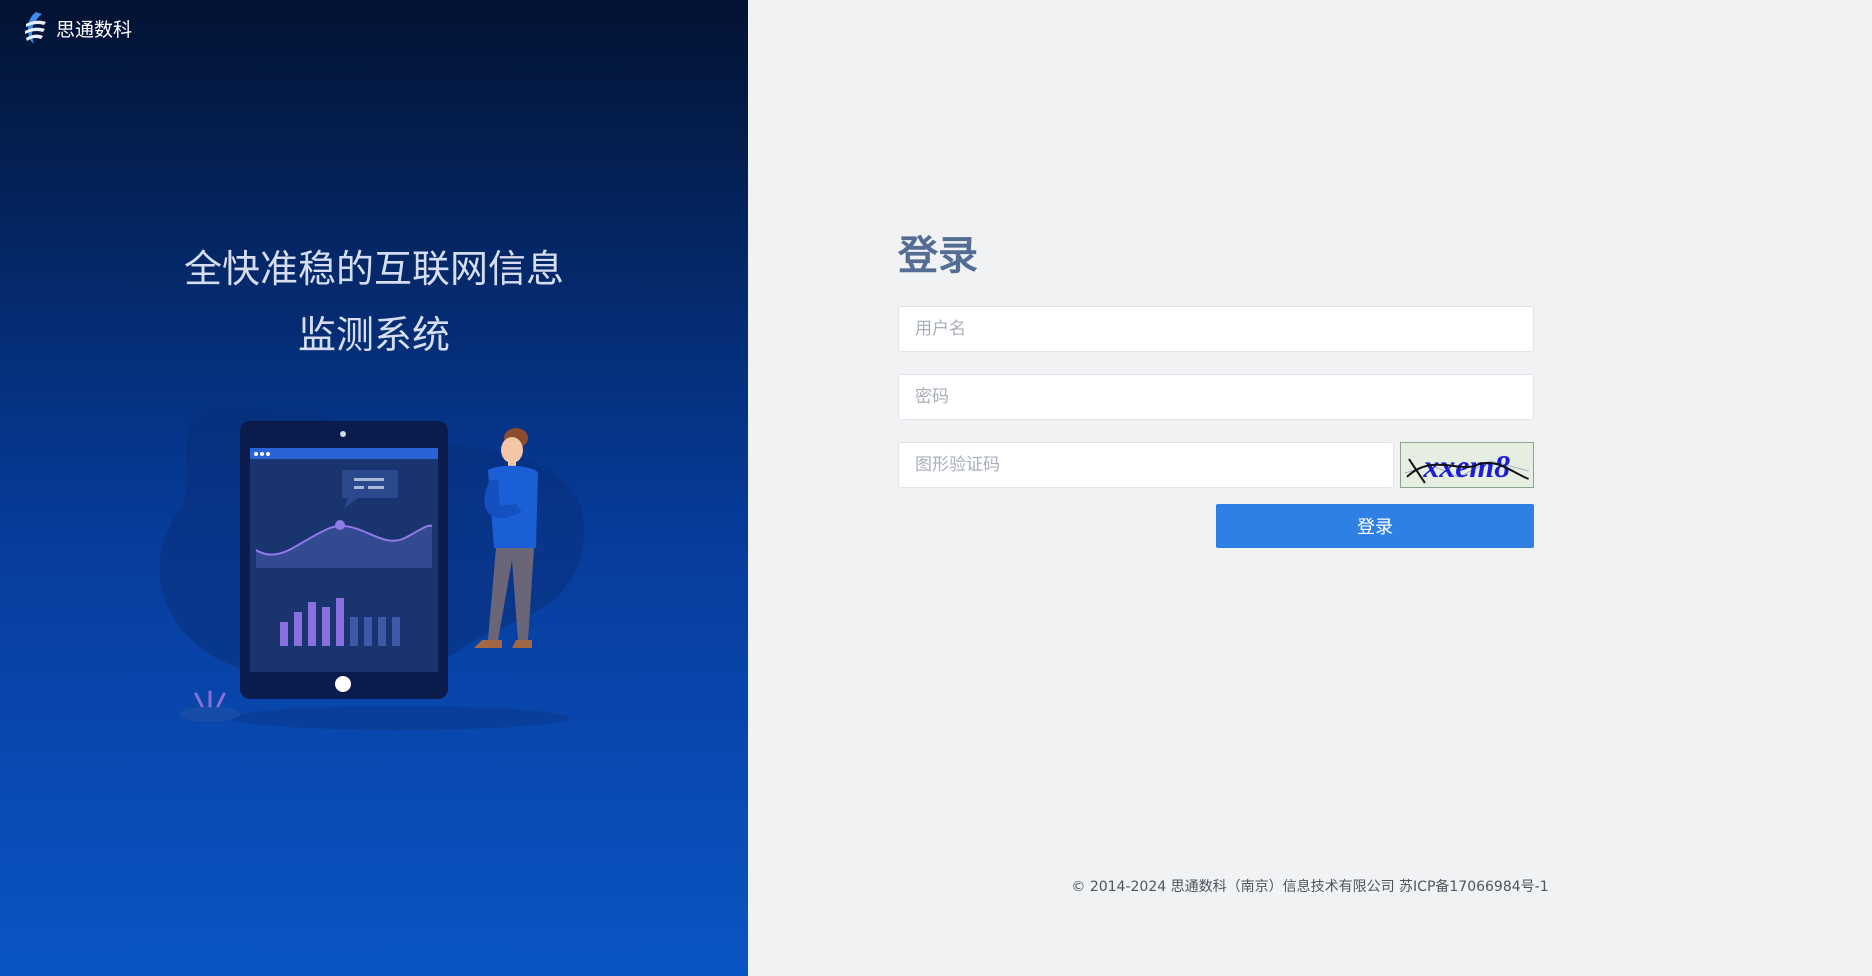 This screenshot has height=976, width=1872. I want to click on captcha-row: xxem8, so click(1216, 465).